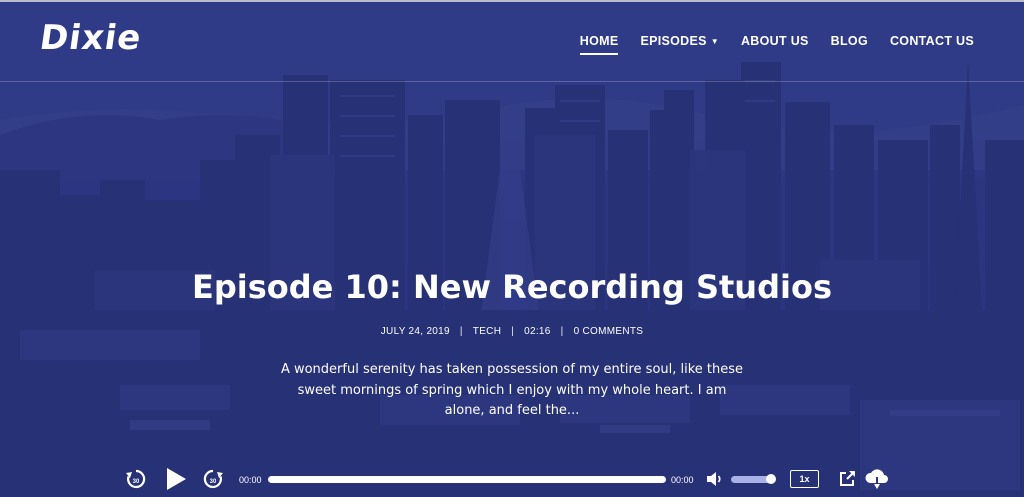  What do you see at coordinates (599, 41) in the screenshot?
I see `nav-home-label: HOME` at bounding box center [599, 41].